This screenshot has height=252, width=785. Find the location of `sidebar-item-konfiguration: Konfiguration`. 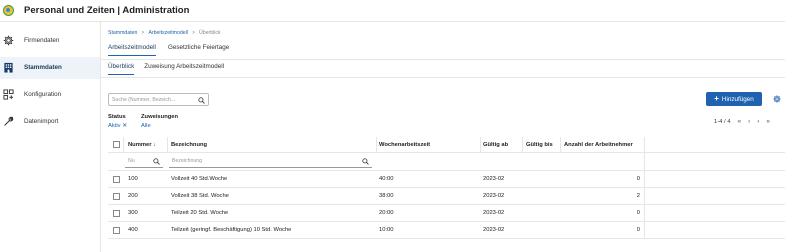

sidebar-item-konfiguration: Konfiguration is located at coordinates (50, 95).